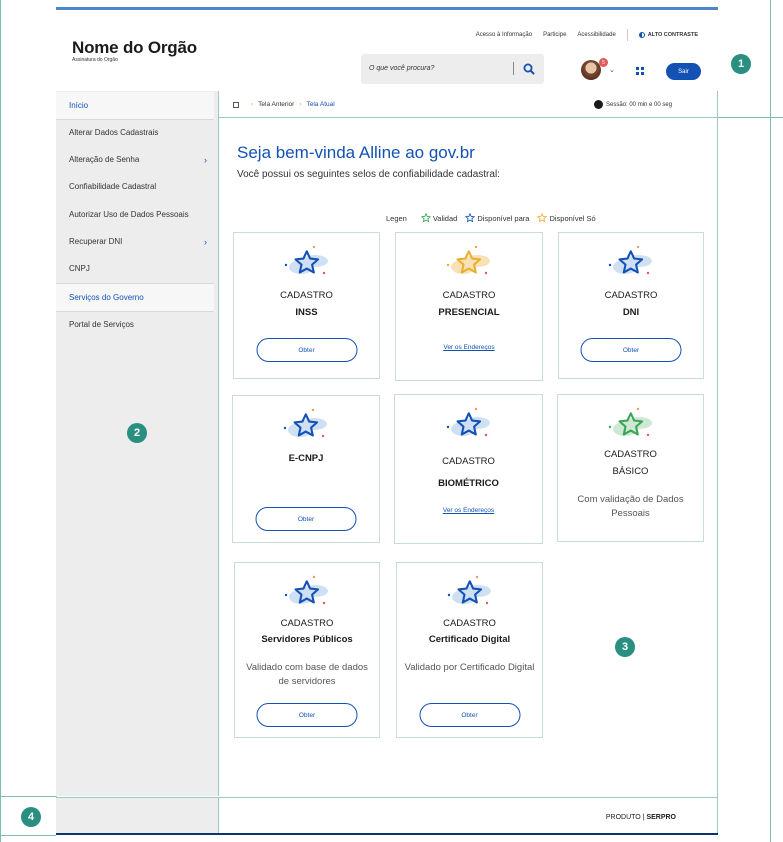 Image resolution: width=783 pixels, height=842 pixels. I want to click on legend-label: Legen, so click(396, 218).